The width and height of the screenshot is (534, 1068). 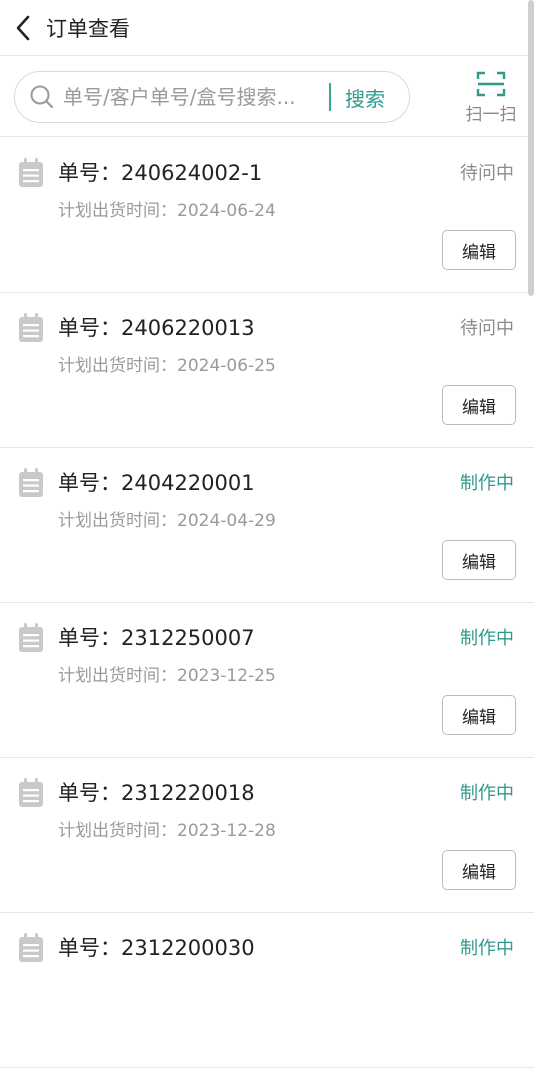 I want to click on scrollbar-thumb, so click(x=531, y=148).